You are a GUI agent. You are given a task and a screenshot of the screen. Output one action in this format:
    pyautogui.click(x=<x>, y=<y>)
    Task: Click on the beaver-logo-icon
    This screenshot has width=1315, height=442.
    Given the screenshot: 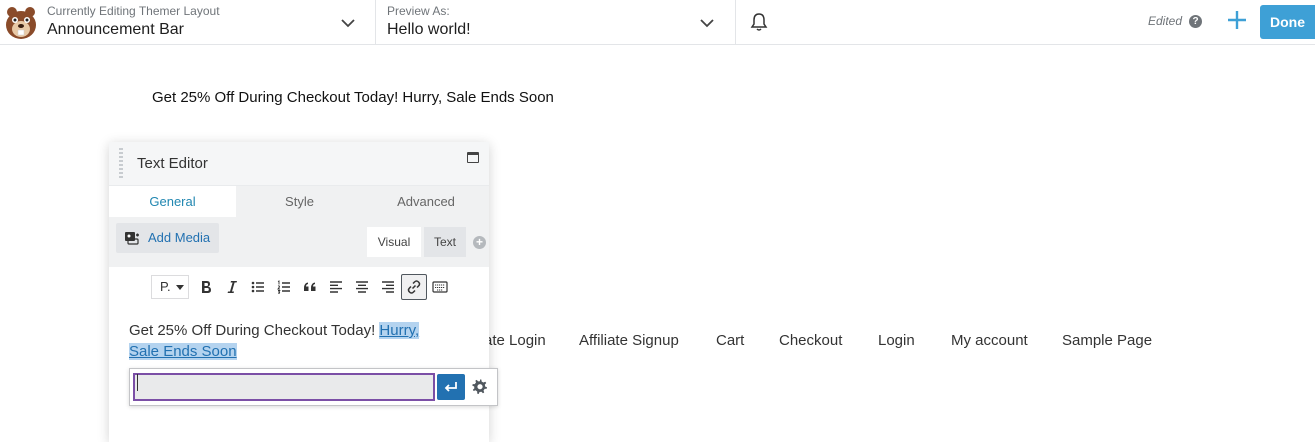 What is the action you would take?
    pyautogui.click(x=21, y=23)
    